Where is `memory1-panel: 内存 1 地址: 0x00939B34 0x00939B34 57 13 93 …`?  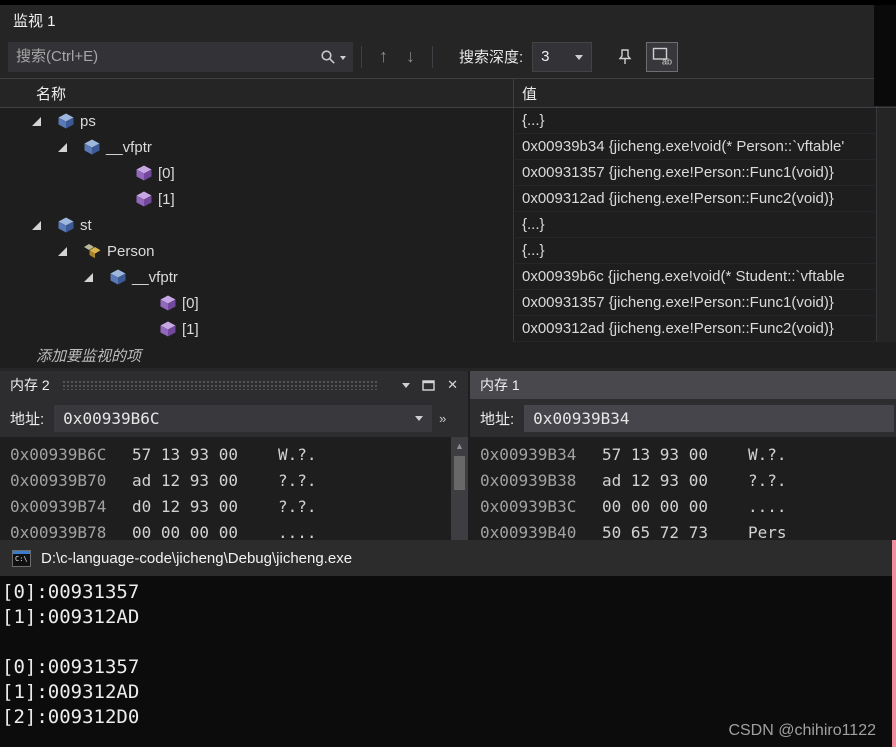 memory1-panel: 内存 1 地址: 0x00939B34 0x00939B34 57 13 93 … is located at coordinates (683, 455).